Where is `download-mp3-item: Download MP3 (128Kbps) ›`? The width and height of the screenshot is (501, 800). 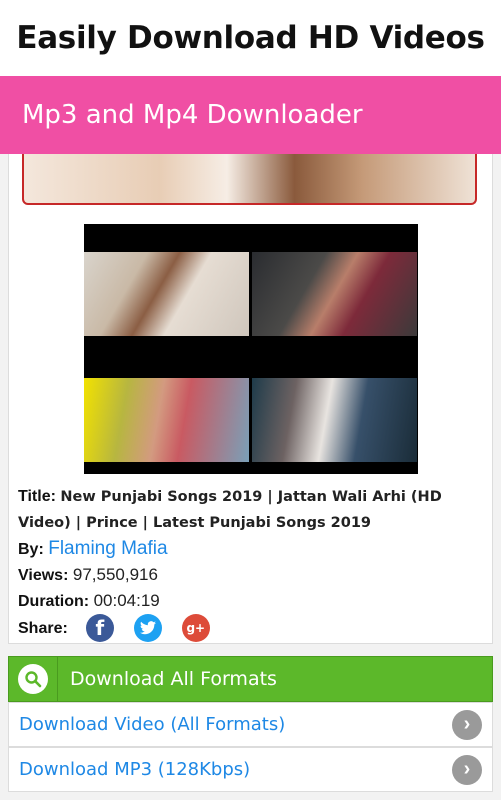
download-mp3-item: Download MP3 (128Kbps) › is located at coordinates (250, 769).